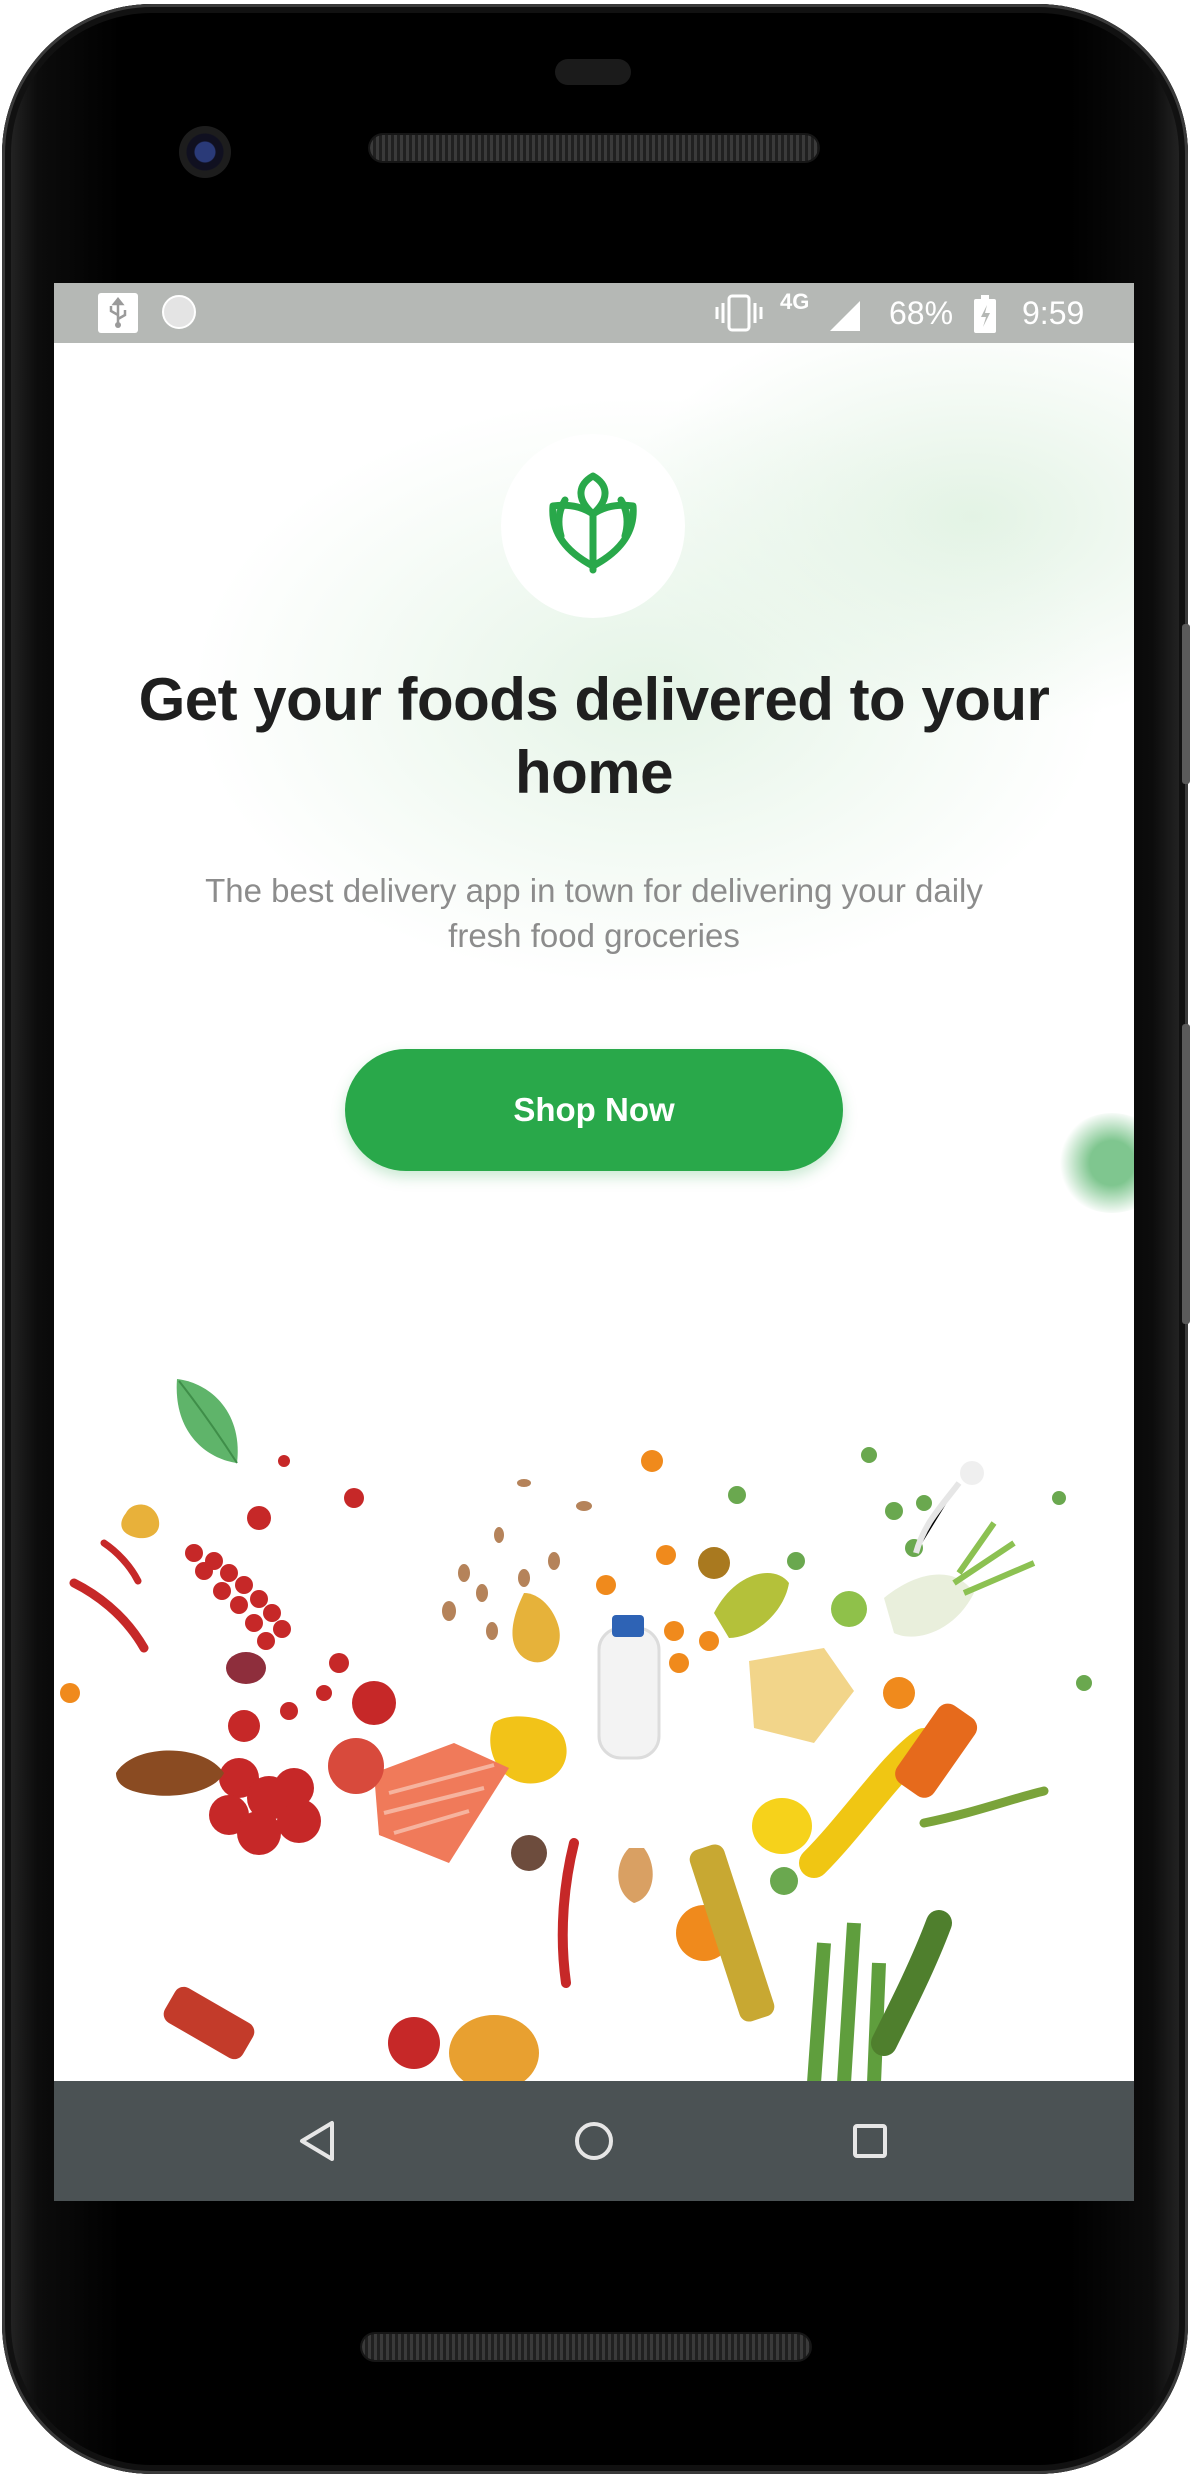 Image resolution: width=1194 pixels, height=2480 pixels. Describe the element at coordinates (118, 313) in the screenshot. I see `usb-icon` at that location.